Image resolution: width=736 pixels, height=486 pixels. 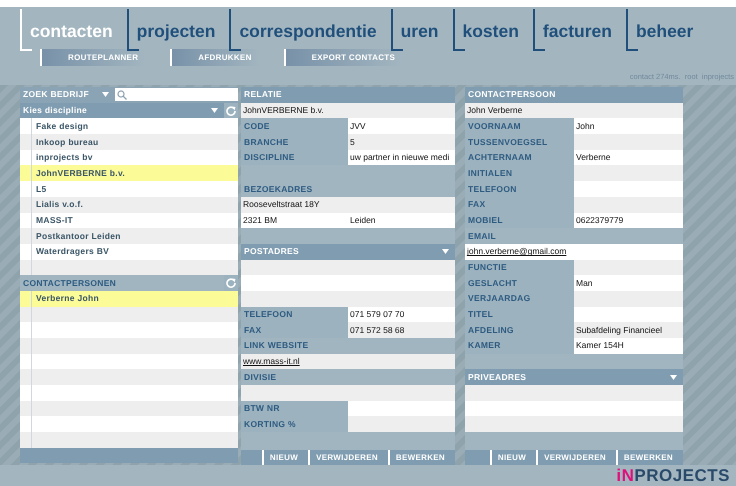 I want to click on nav-tab: kosten, so click(x=492, y=30).